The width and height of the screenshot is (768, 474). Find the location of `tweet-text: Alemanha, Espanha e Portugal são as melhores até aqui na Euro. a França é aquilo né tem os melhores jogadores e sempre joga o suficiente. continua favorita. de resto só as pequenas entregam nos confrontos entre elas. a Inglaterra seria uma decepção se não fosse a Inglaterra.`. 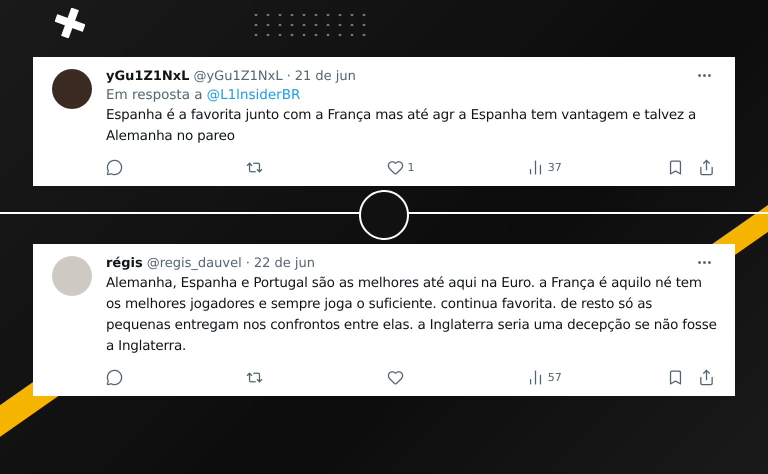

tweet-text: Alemanha, Espanha e Portugal são as melhores até aqui na Euro. a França é aquilo né tem os melhores jogadores e sempre joga o suficiente. continua favorita. de resto só as pequenas entregam nos confrontos entre elas. a Inglaterra seria uma decepção se não fosse a Inglaterra. is located at coordinates (412, 315).